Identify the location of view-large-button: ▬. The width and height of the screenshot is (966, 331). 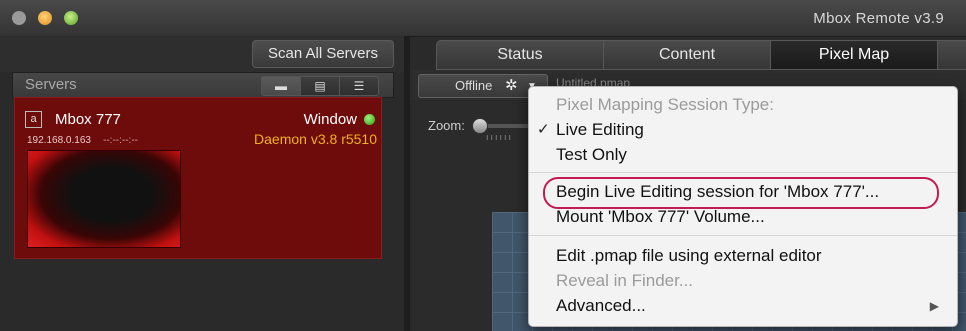
(281, 86).